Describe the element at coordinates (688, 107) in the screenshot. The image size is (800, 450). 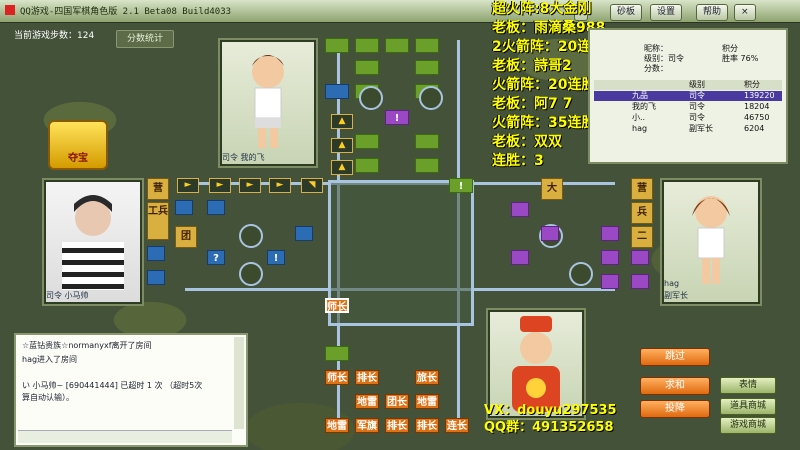
I see `roster-row: 我的飞 司令 18204` at that location.